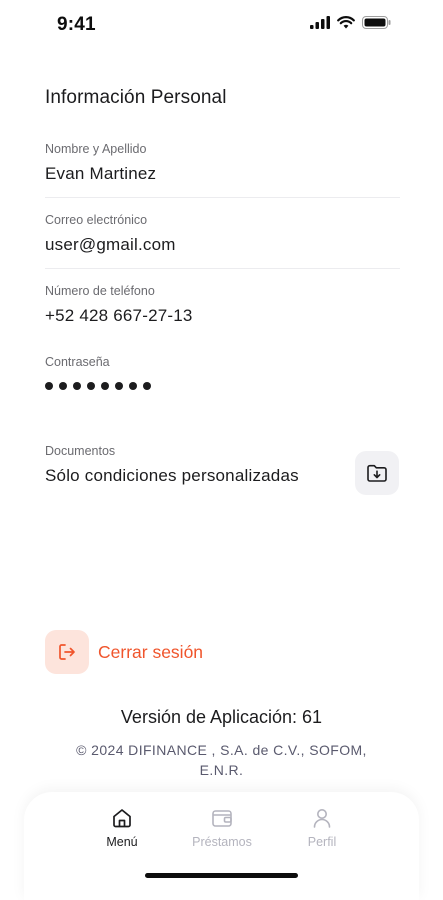  I want to click on name-label: Nombre y Apellido, so click(96, 149).